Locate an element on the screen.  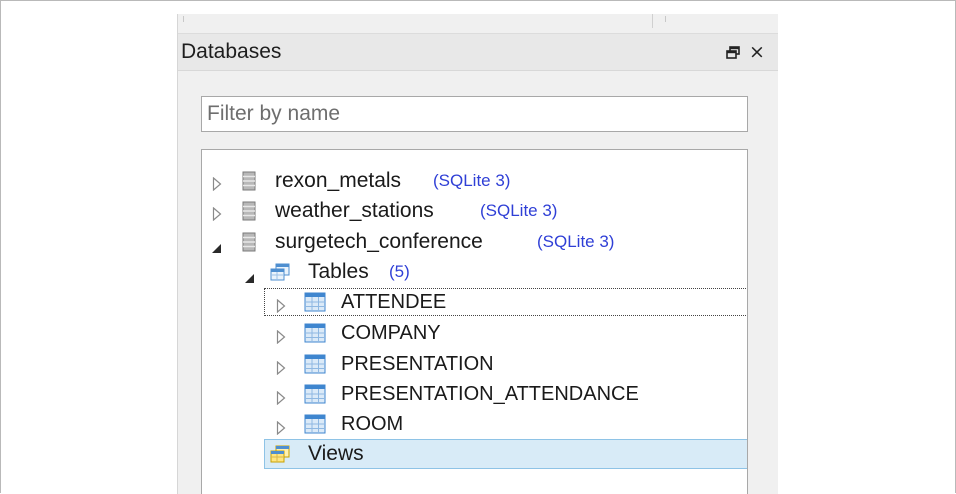
table-row: COMPANY is located at coordinates (474, 334).